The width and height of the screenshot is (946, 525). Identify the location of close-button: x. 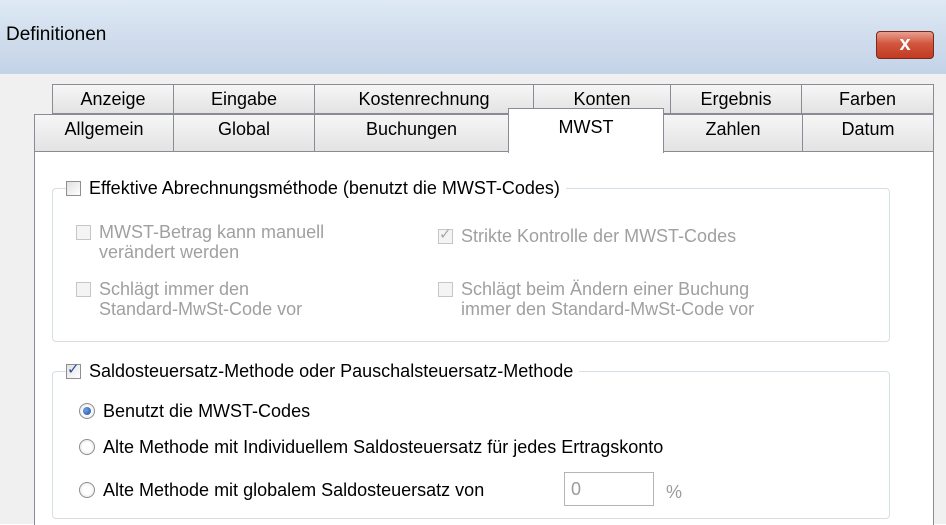
(905, 45).